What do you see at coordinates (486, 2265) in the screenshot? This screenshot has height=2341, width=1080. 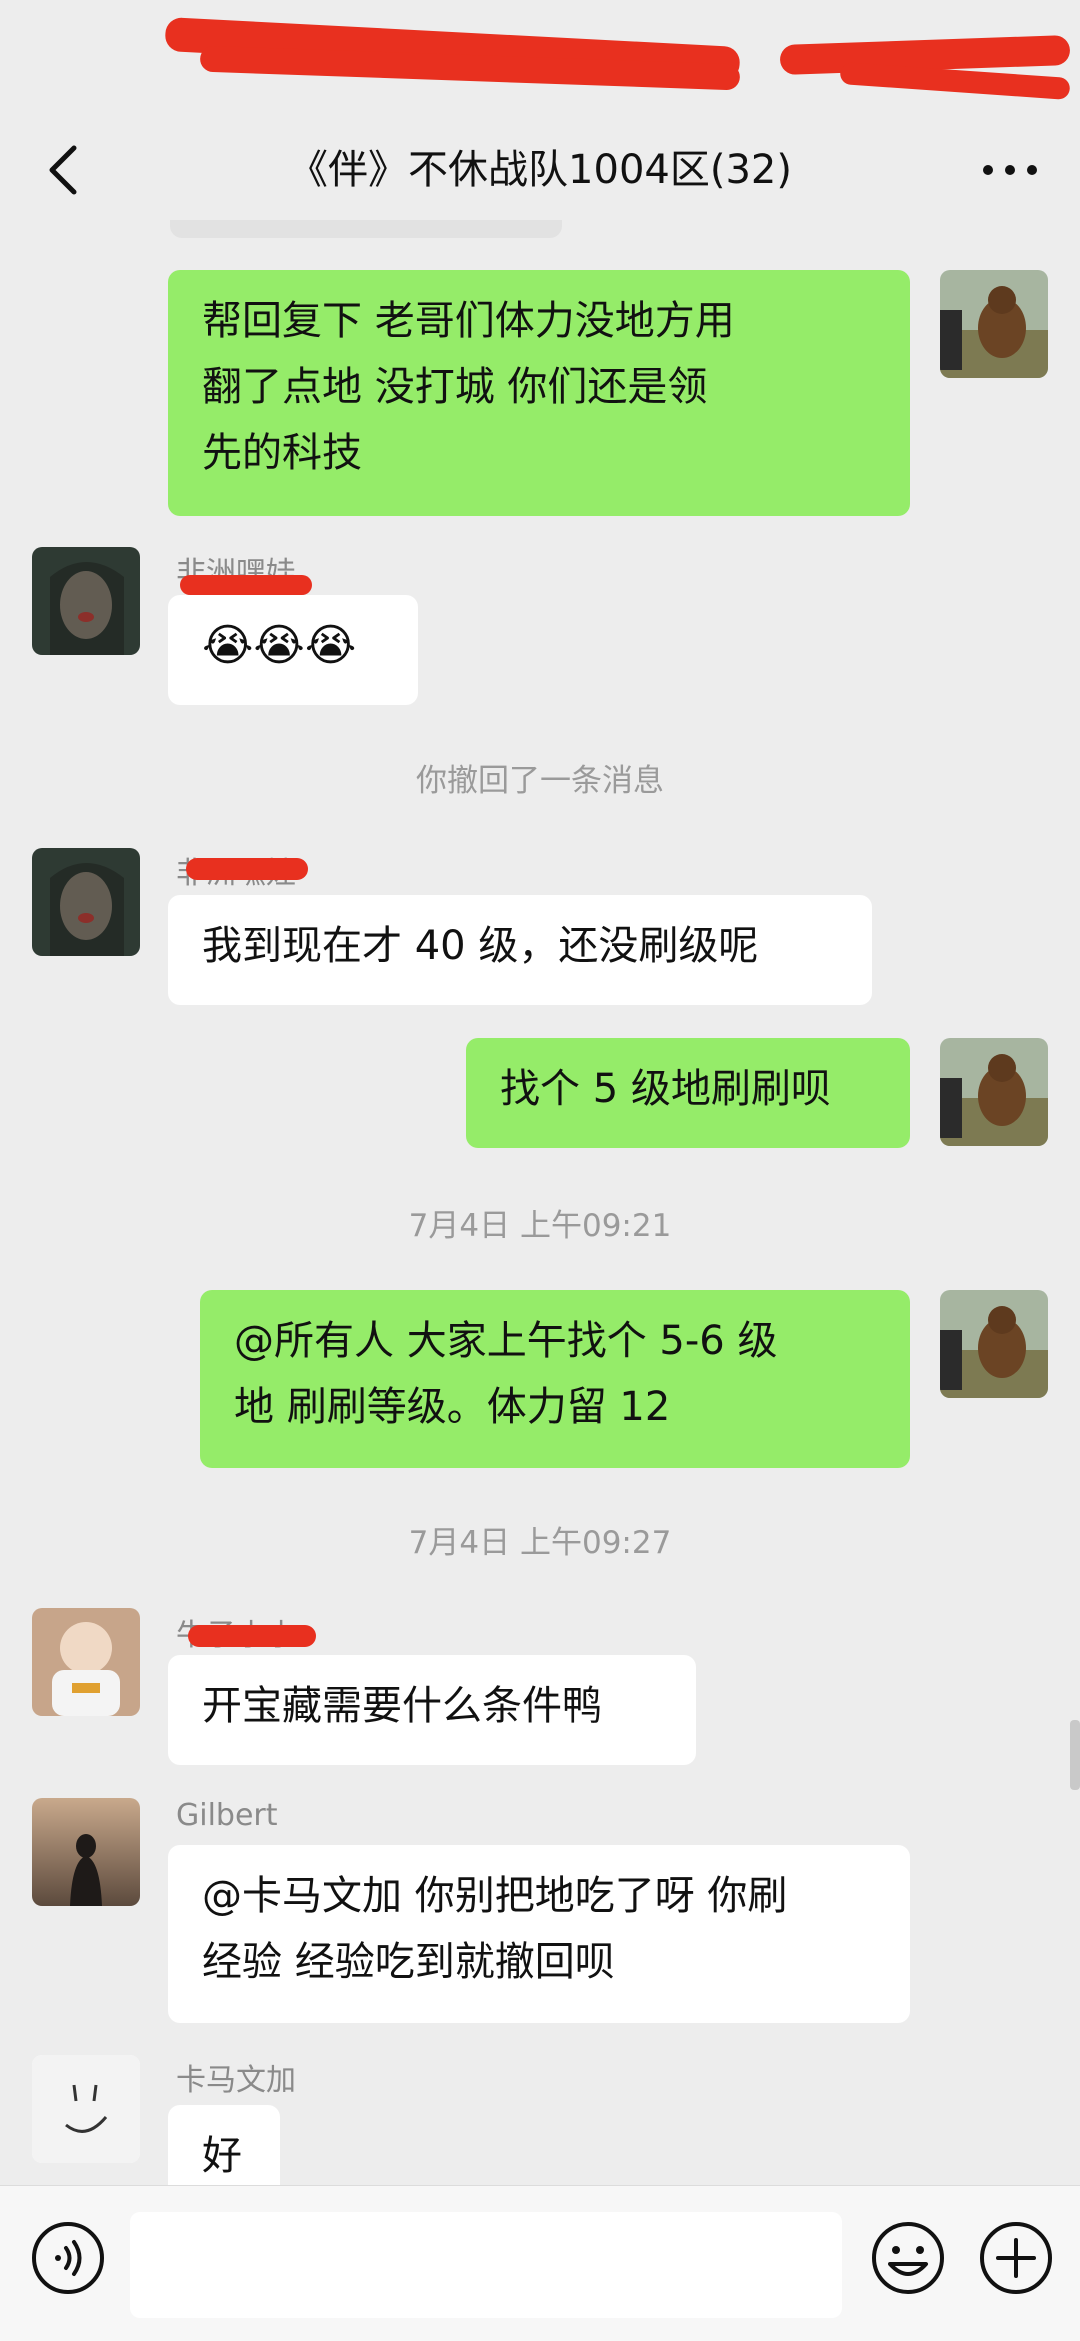 I see `message-input` at bounding box center [486, 2265].